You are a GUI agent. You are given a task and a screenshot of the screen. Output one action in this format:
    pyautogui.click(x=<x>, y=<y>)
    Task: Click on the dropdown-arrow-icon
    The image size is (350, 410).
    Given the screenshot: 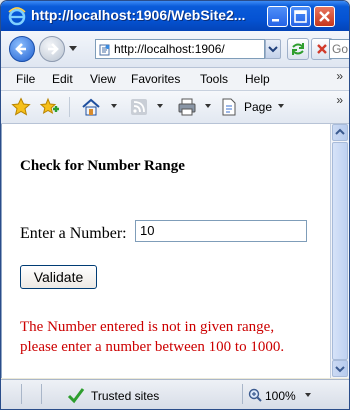 What is the action you would take?
    pyautogui.click(x=273, y=49)
    